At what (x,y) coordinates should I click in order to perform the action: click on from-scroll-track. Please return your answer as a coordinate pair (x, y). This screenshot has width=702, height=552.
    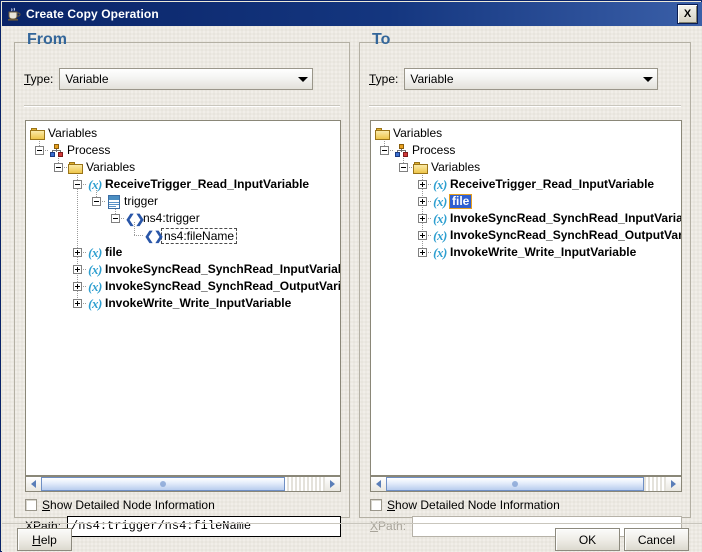
    Looking at the image, I should click on (183, 484).